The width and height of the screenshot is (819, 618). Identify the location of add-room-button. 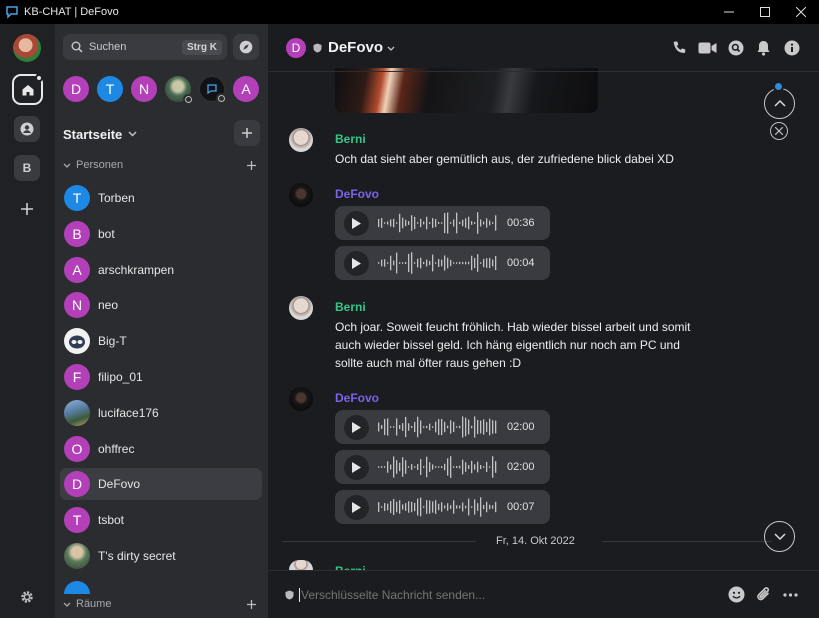
(251, 604).